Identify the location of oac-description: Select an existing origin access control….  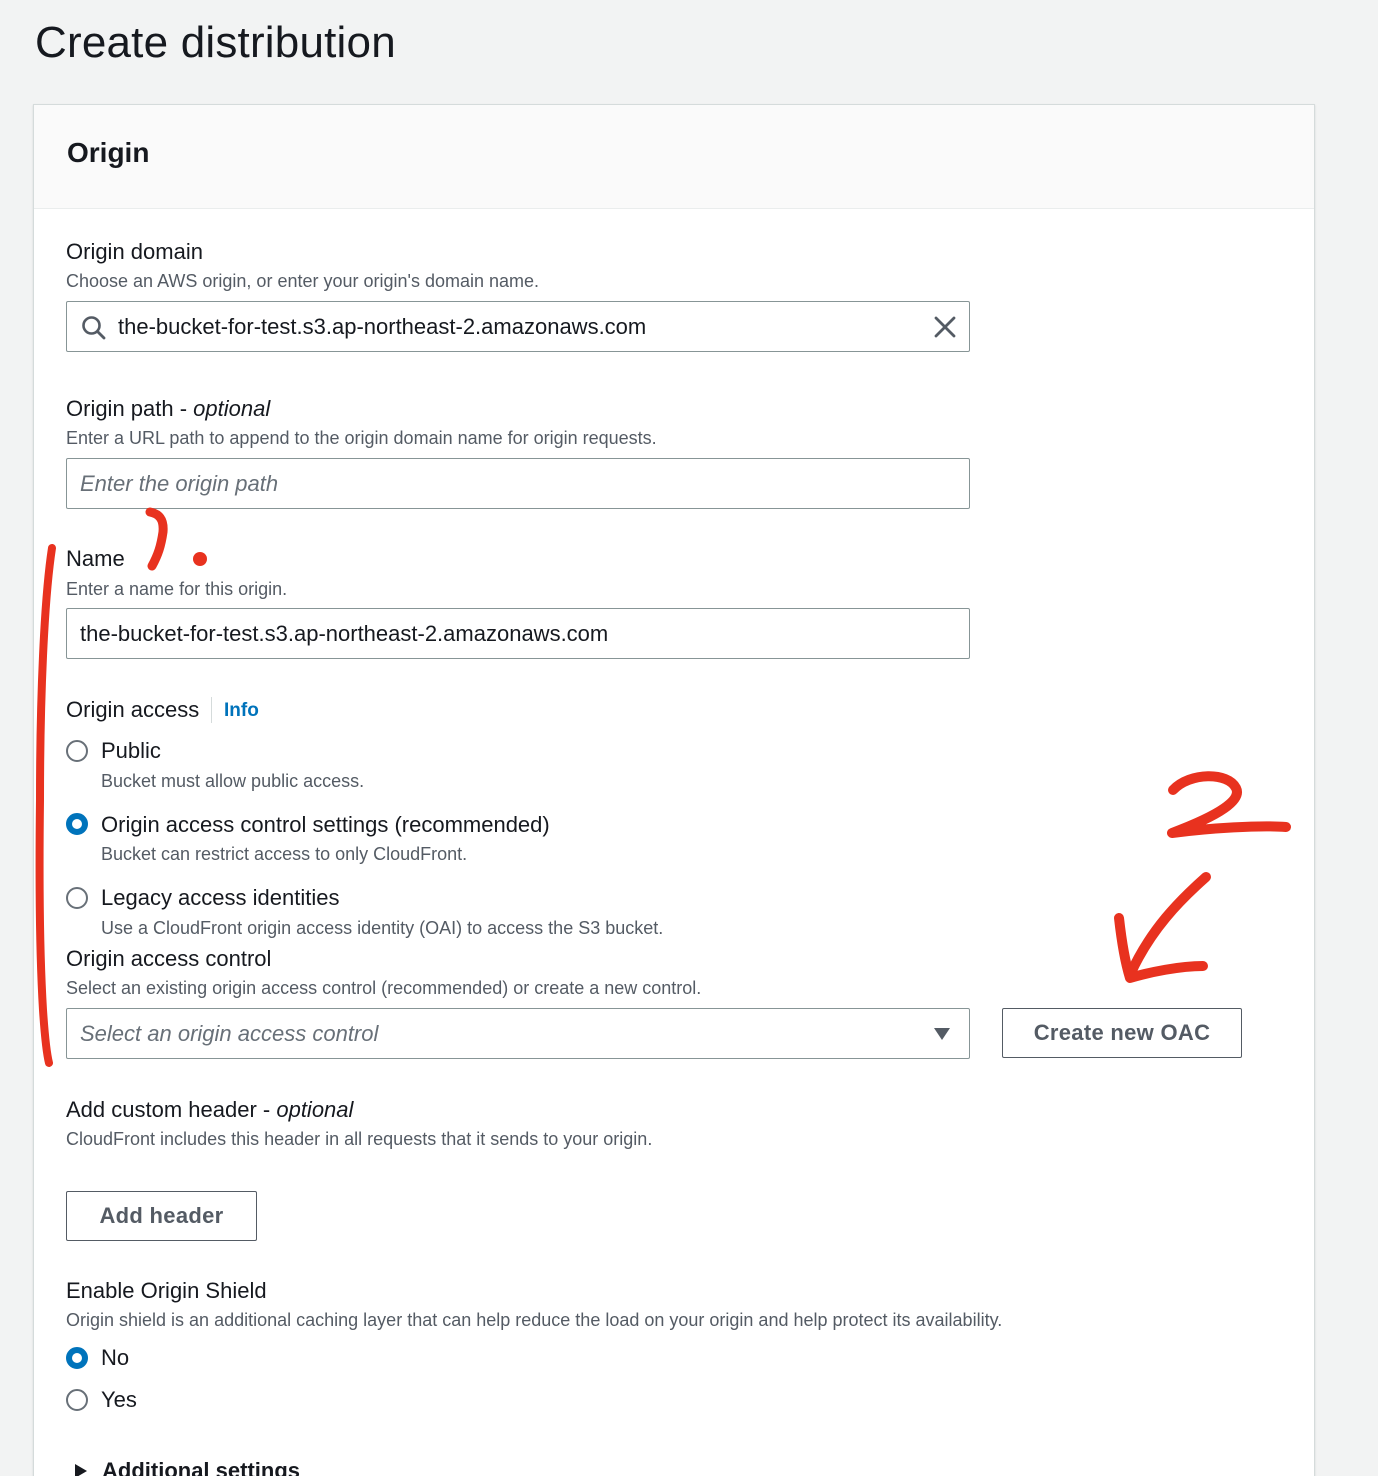
(384, 988).